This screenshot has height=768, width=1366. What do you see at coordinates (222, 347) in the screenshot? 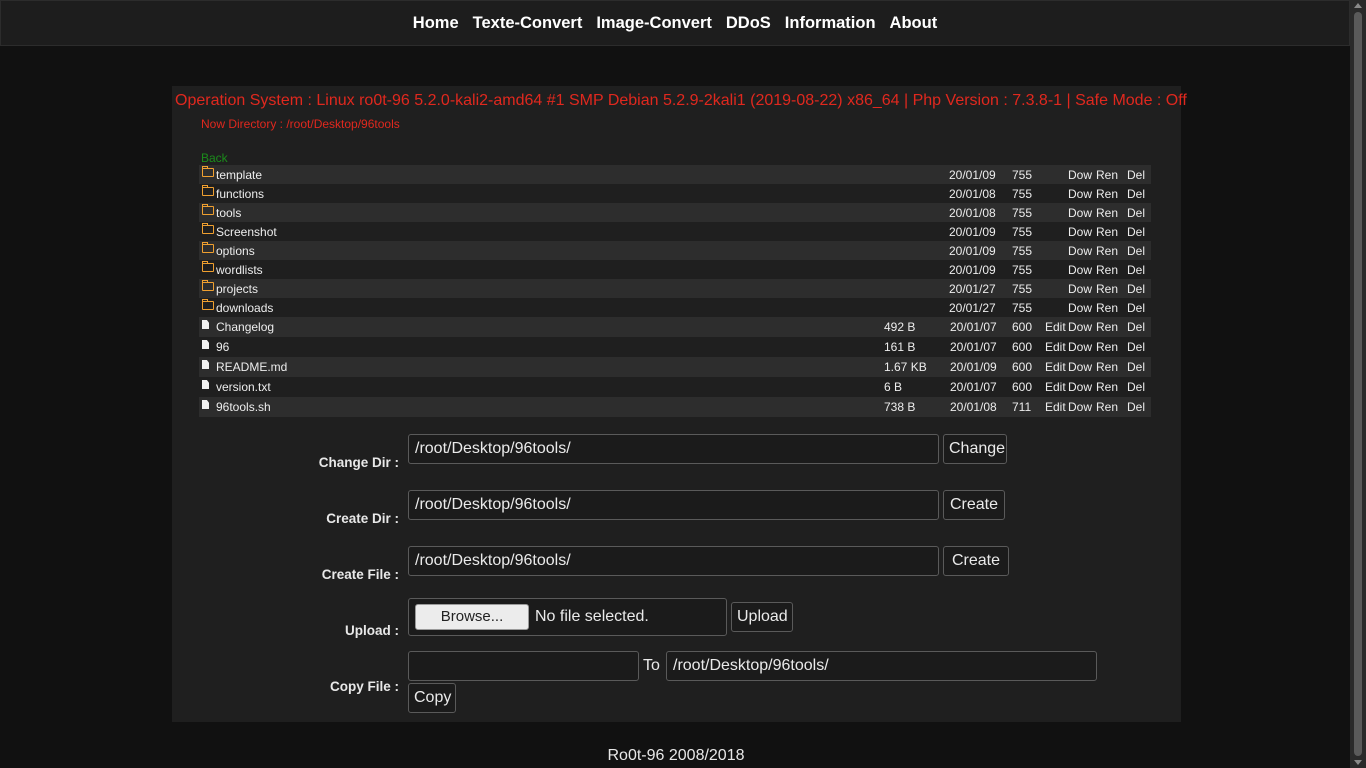
I see `file-name: 96` at bounding box center [222, 347].